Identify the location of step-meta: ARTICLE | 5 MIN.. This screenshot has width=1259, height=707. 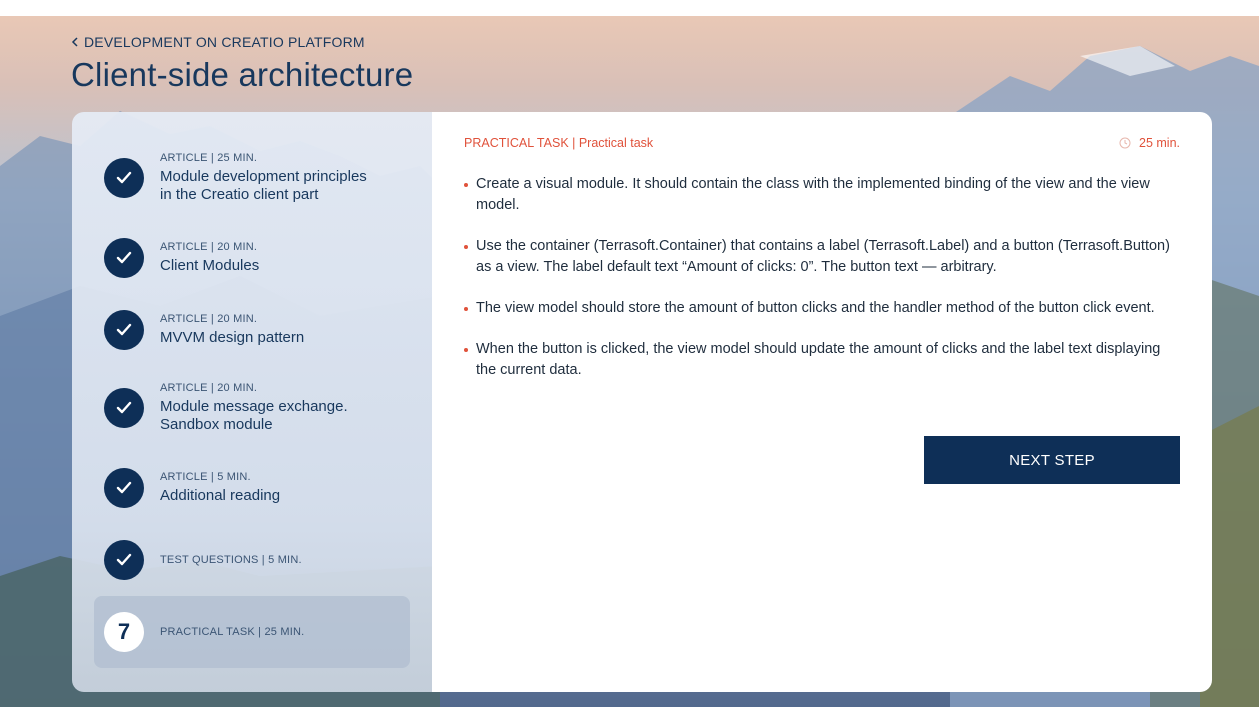
(205, 477).